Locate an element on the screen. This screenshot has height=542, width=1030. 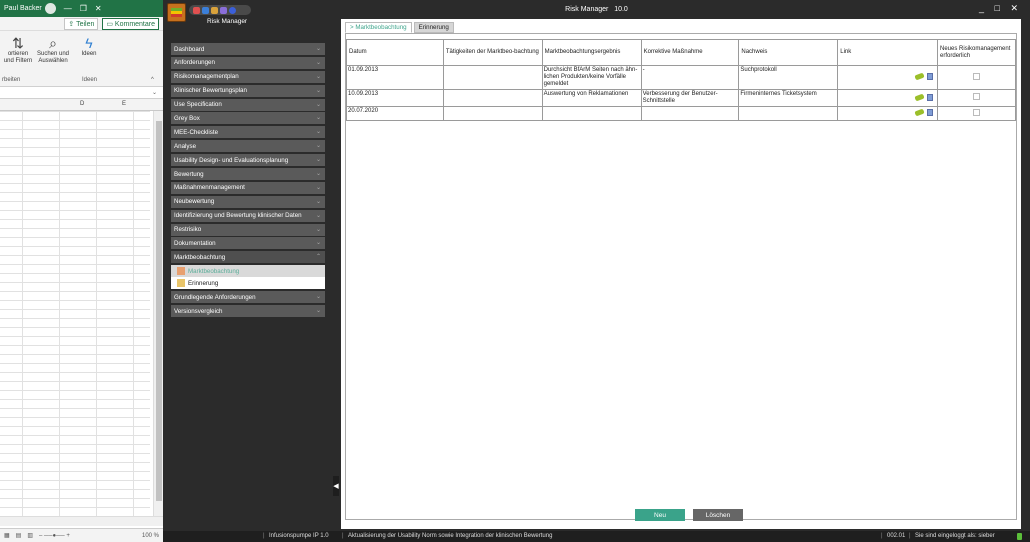
sidebar-subnav: Marktbeobachtung Erinnerung is located at coordinates (248, 277).